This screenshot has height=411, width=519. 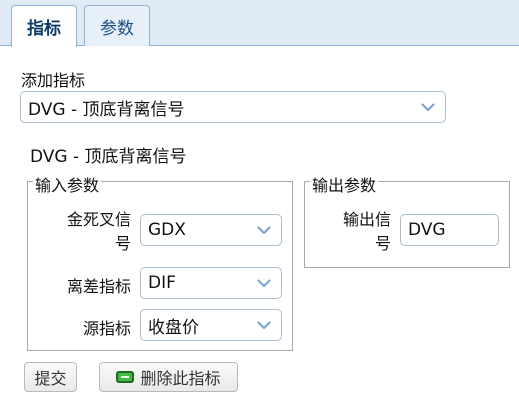 What do you see at coordinates (98, 286) in the screenshot?
I see `field-dif-label: 离差指标` at bounding box center [98, 286].